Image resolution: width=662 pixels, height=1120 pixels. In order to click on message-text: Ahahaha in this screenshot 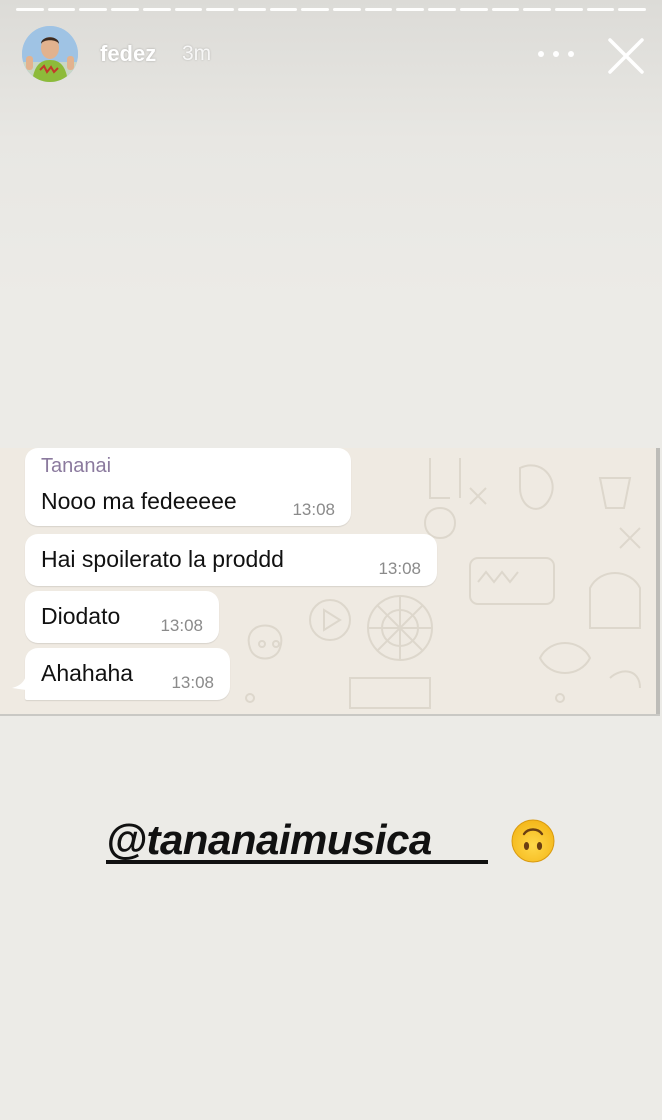, I will do `click(87, 673)`.